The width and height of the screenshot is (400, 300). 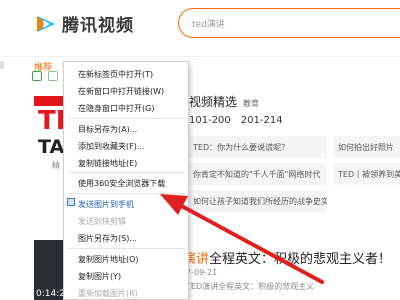 I want to click on list-item: 你肯定不知道的"千人千面"网络时代, so click(x=258, y=174).